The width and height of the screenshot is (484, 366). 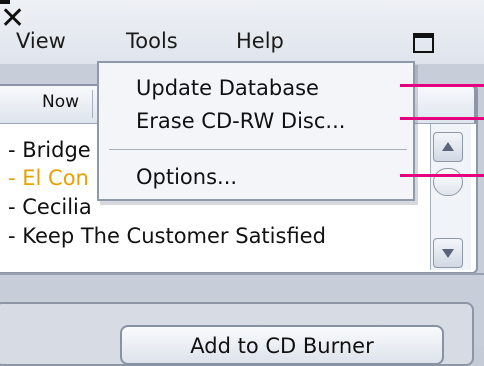 I want to click on menu-view: View, so click(x=41, y=41).